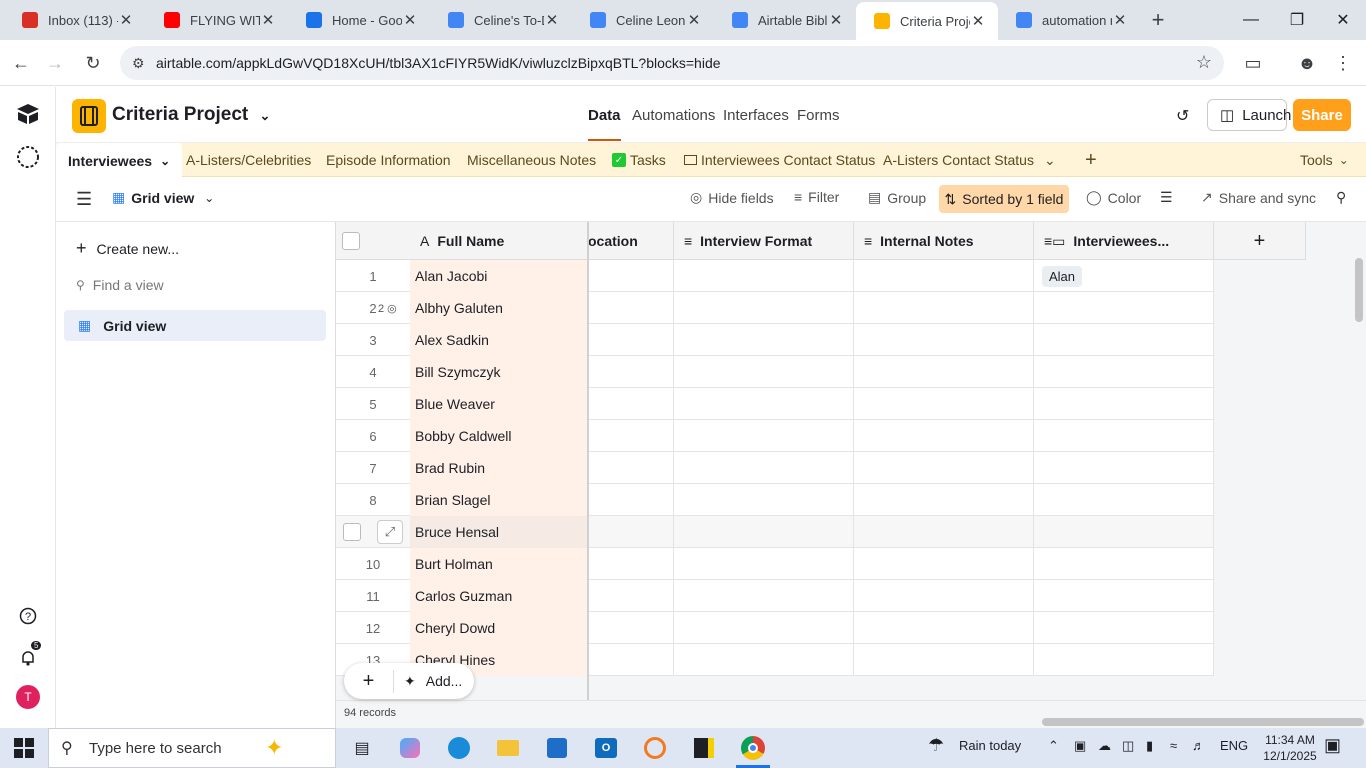 This screenshot has width=1366, height=768. I want to click on minimize-button: —, so click(1251, 20).